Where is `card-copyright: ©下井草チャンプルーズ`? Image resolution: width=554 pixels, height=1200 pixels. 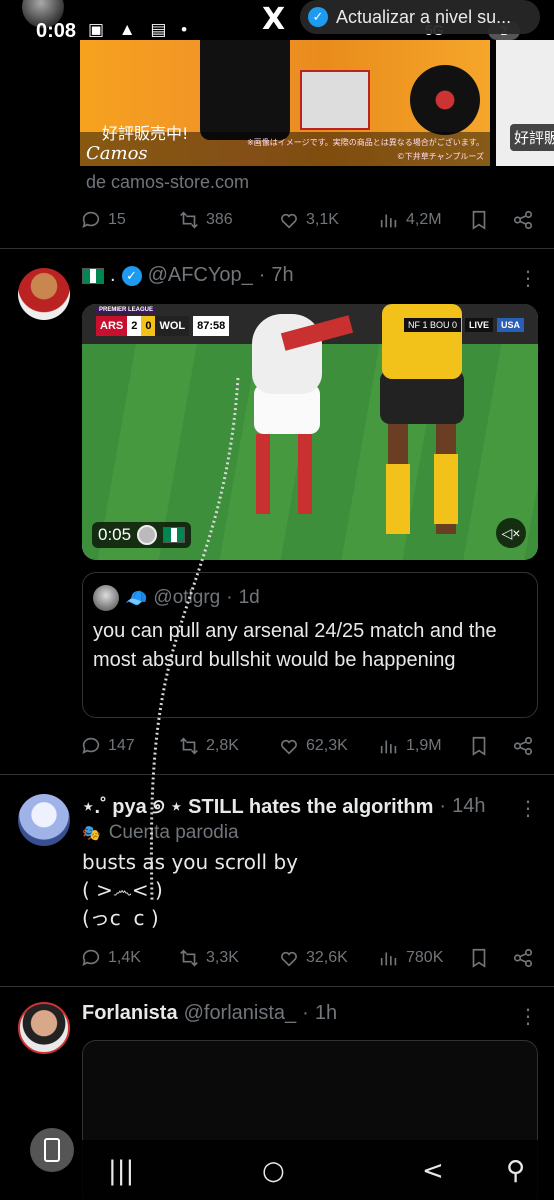
card-copyright: ©下井草チャンプルーズ is located at coordinates (440, 156).